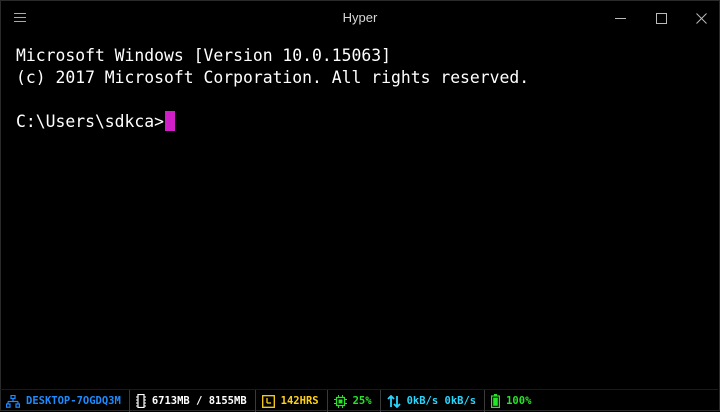  Describe the element at coordinates (268, 401) in the screenshot. I see `clock-icon` at that location.